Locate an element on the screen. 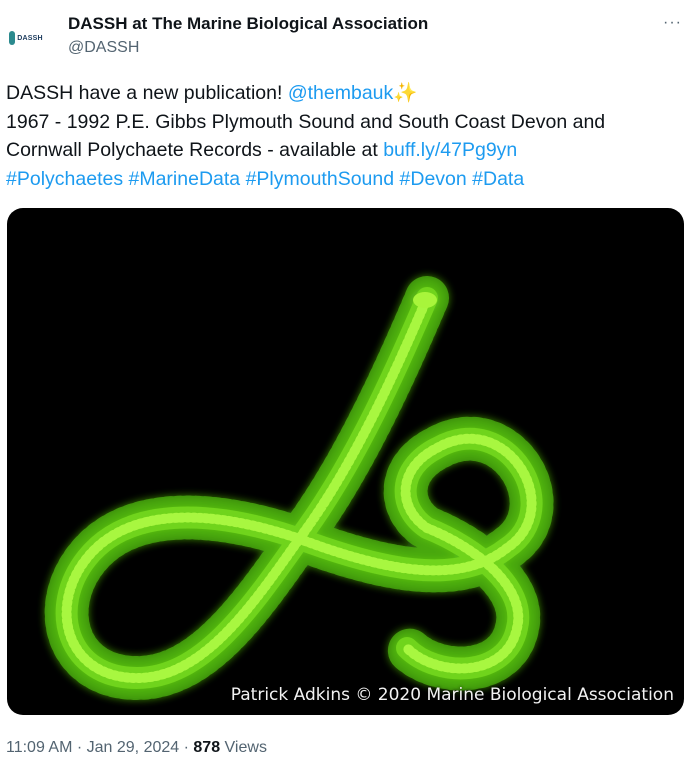 The width and height of the screenshot is (692, 765). tweet-text-intro: DASSH have a new publication! is located at coordinates (147, 93).